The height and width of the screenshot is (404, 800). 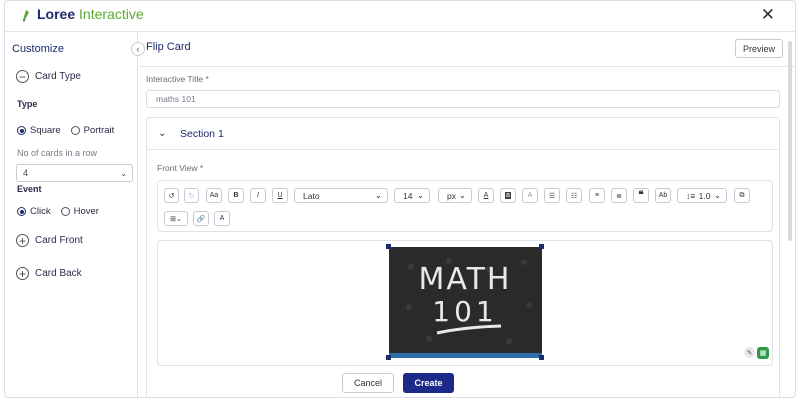 I want to click on image-text-line2: 101, so click(x=464, y=311).